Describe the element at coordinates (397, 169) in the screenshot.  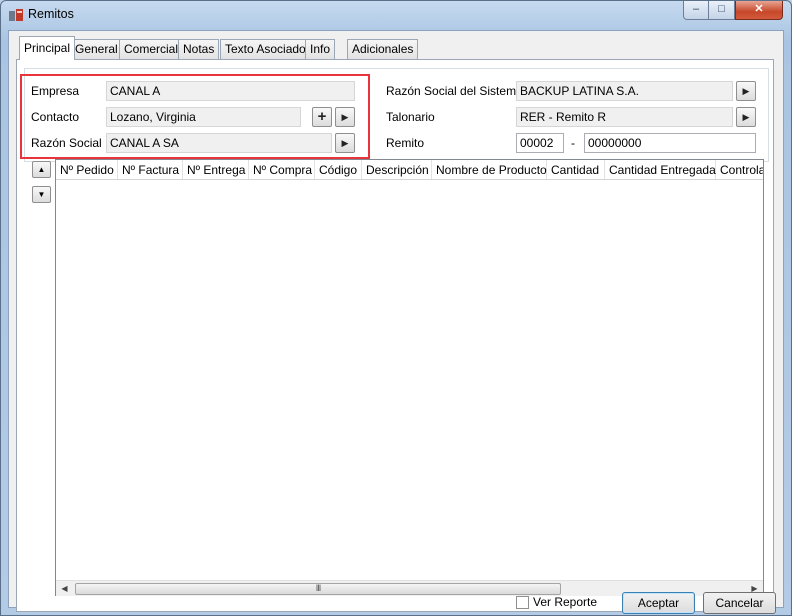
I see `column-header: Descripción` at that location.